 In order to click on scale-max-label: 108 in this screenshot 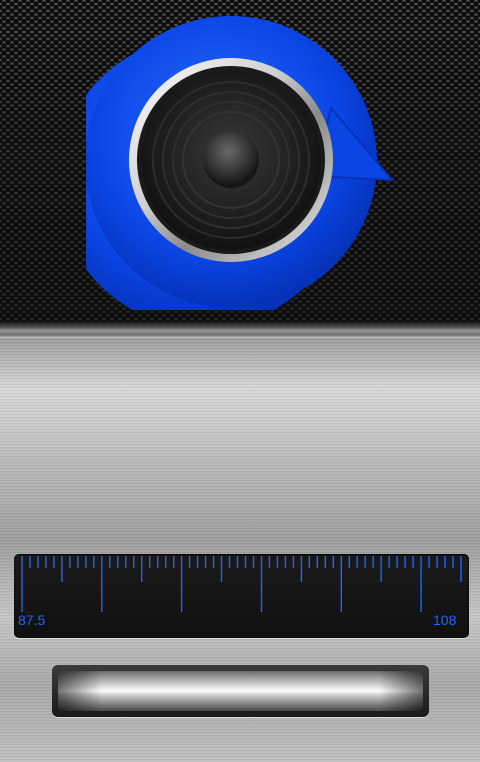, I will do `click(445, 620)`.